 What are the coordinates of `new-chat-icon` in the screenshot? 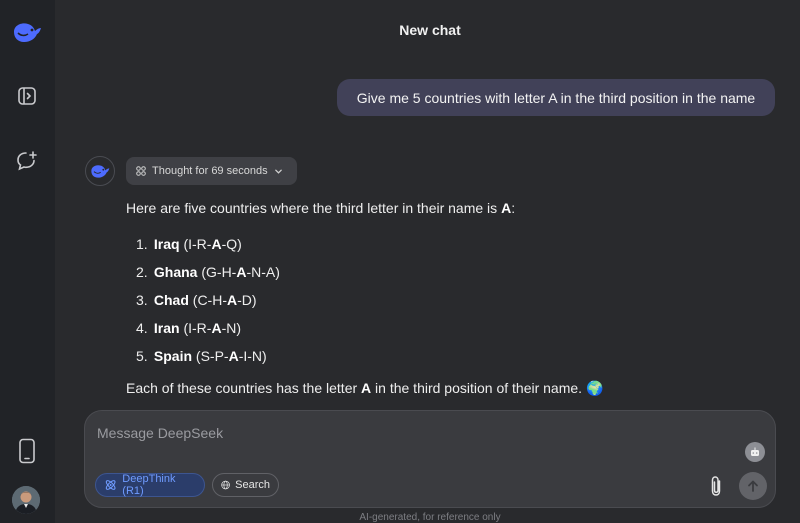 It's located at (27, 161).